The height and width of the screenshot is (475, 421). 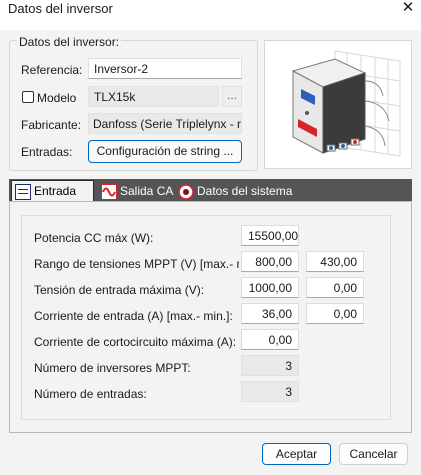 What do you see at coordinates (296, 454) in the screenshot?
I see `accept-button: Aceptar` at bounding box center [296, 454].